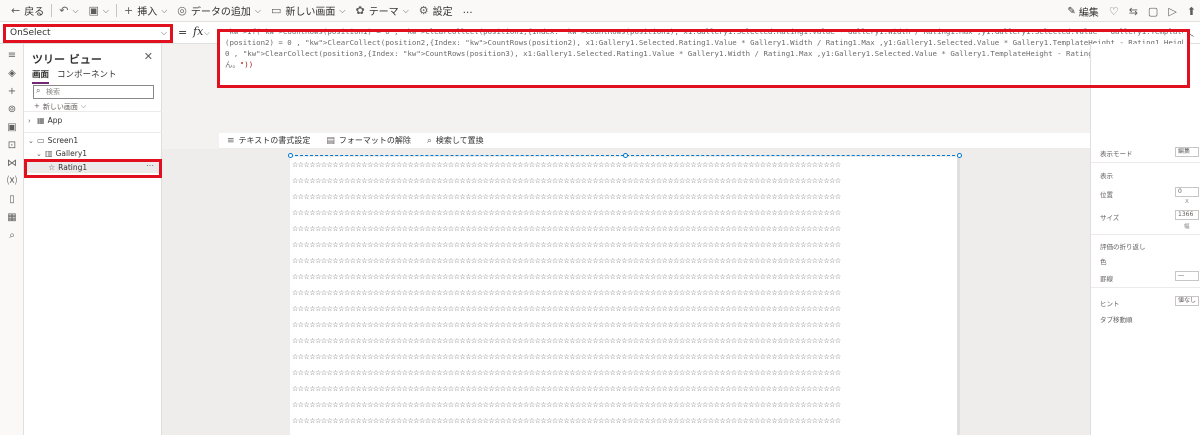  What do you see at coordinates (1110, 218) in the screenshot?
I see `size-label: サイズ` at bounding box center [1110, 218].